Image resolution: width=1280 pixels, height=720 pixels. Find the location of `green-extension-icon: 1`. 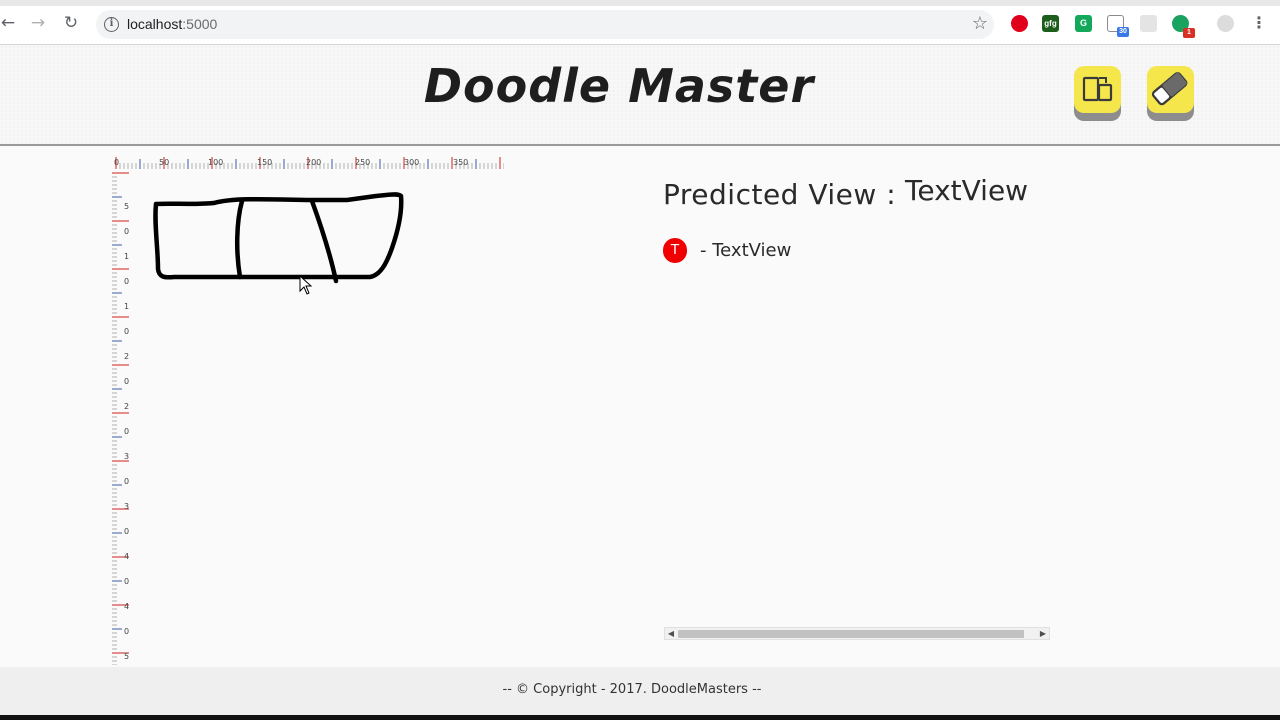

green-extension-icon: 1 is located at coordinates (1183, 26).